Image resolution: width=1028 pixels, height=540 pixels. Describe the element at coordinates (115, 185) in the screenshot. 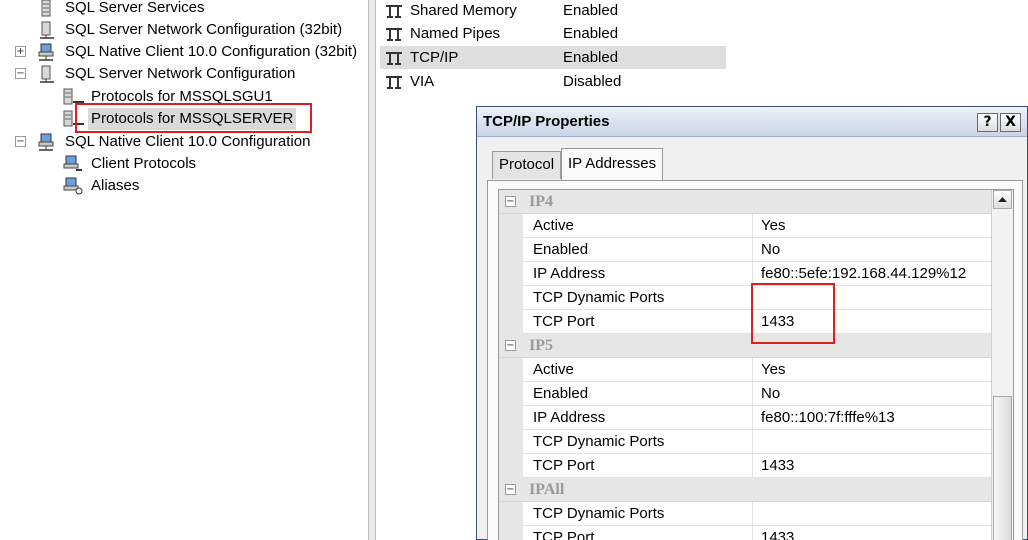

I see `tree-item-label: Aliases` at that location.